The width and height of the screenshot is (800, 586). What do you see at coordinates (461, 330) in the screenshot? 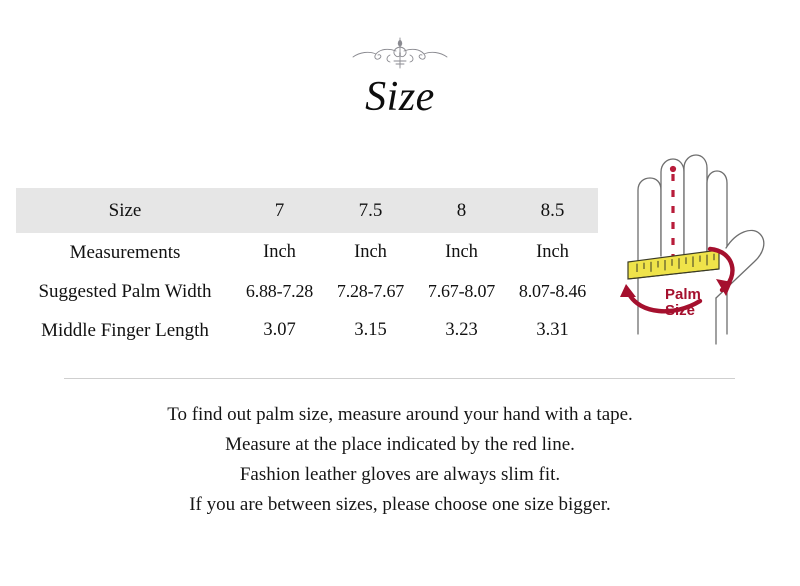
I see `cell-finger-length-2: 3.23` at bounding box center [461, 330].